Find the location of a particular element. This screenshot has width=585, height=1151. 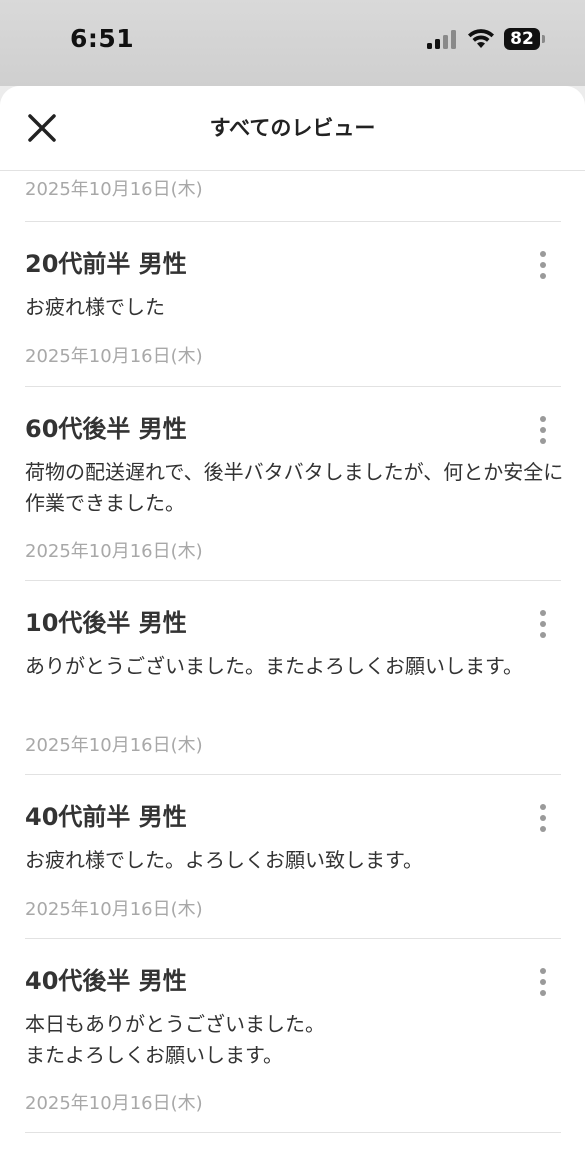

review-title: 40代前半 男性 is located at coordinates (106, 817).